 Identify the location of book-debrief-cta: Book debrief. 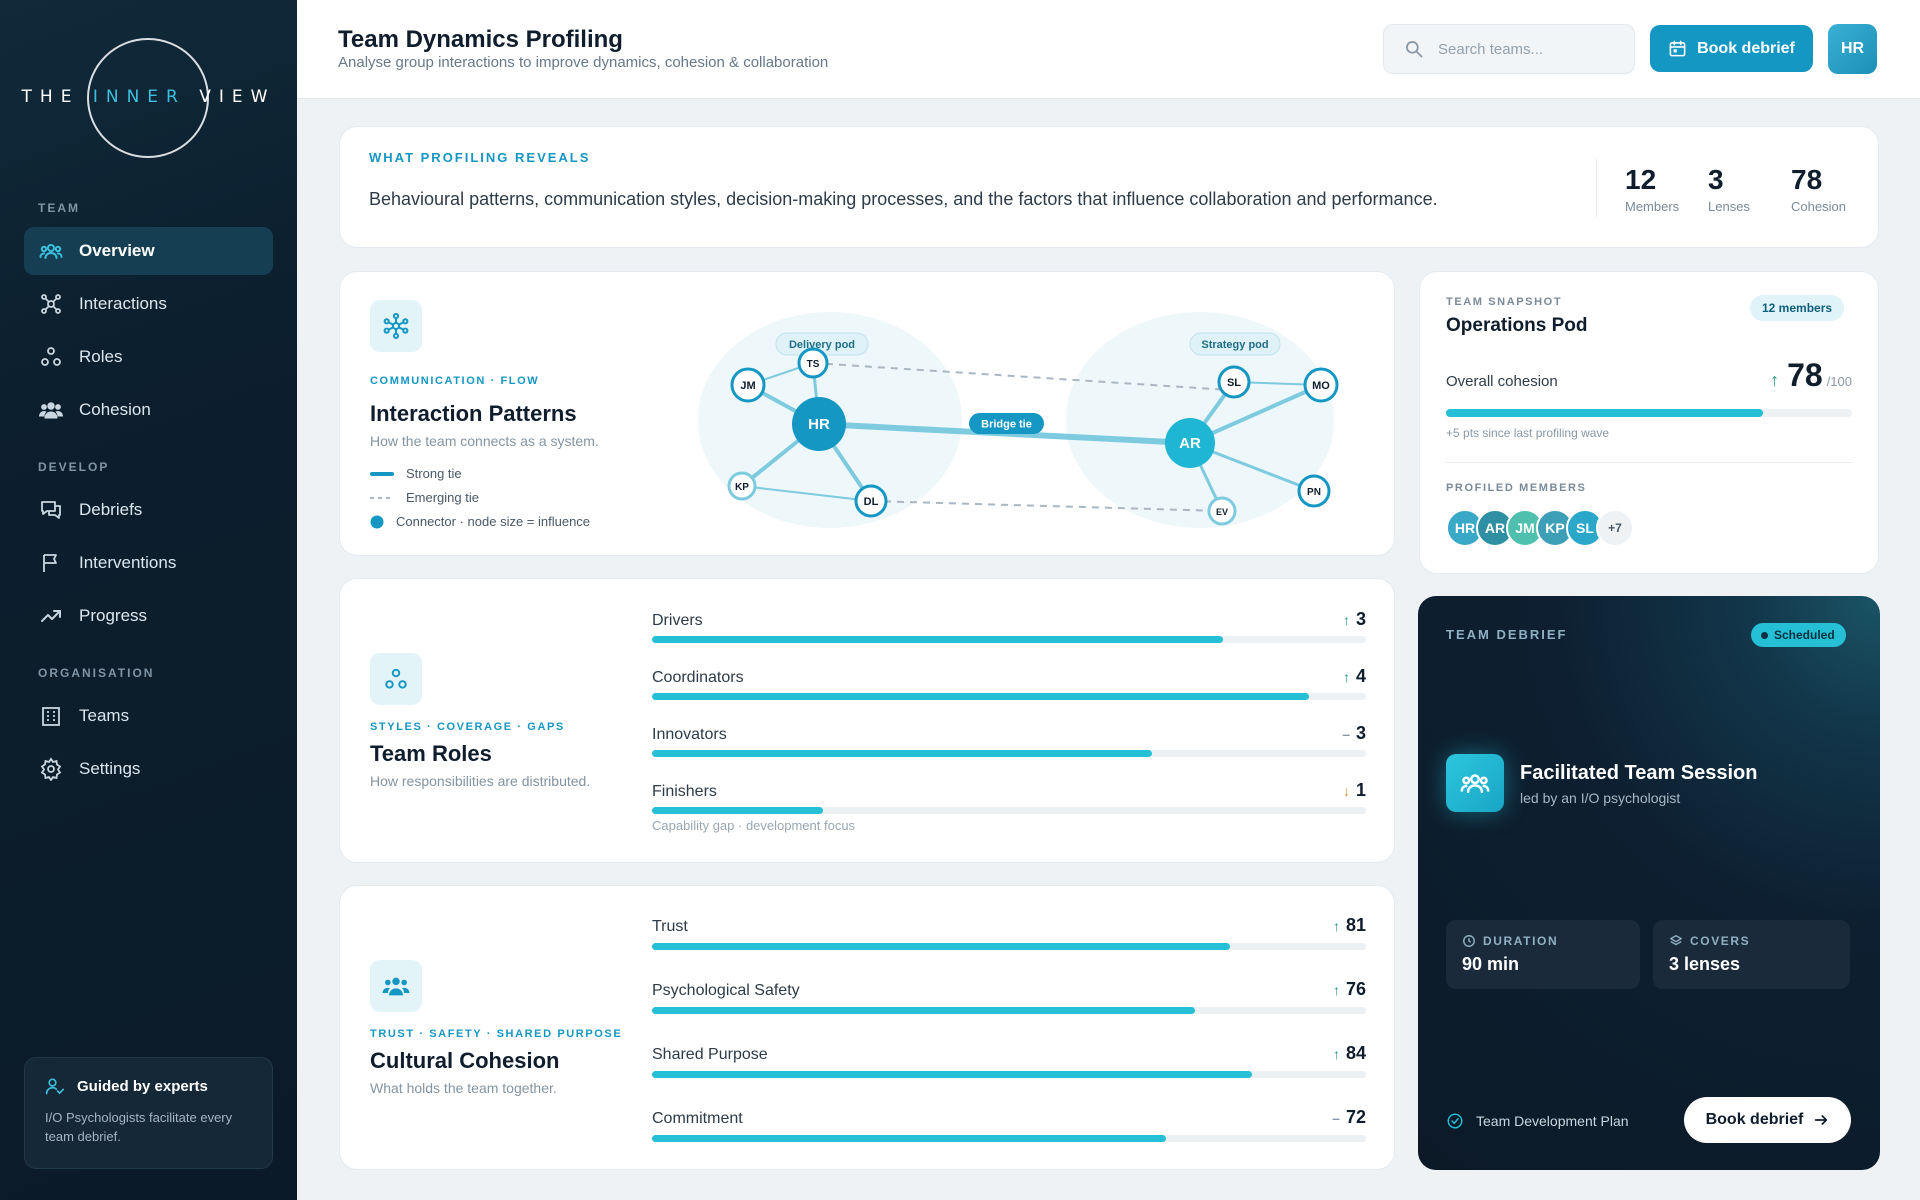
(1767, 1120).